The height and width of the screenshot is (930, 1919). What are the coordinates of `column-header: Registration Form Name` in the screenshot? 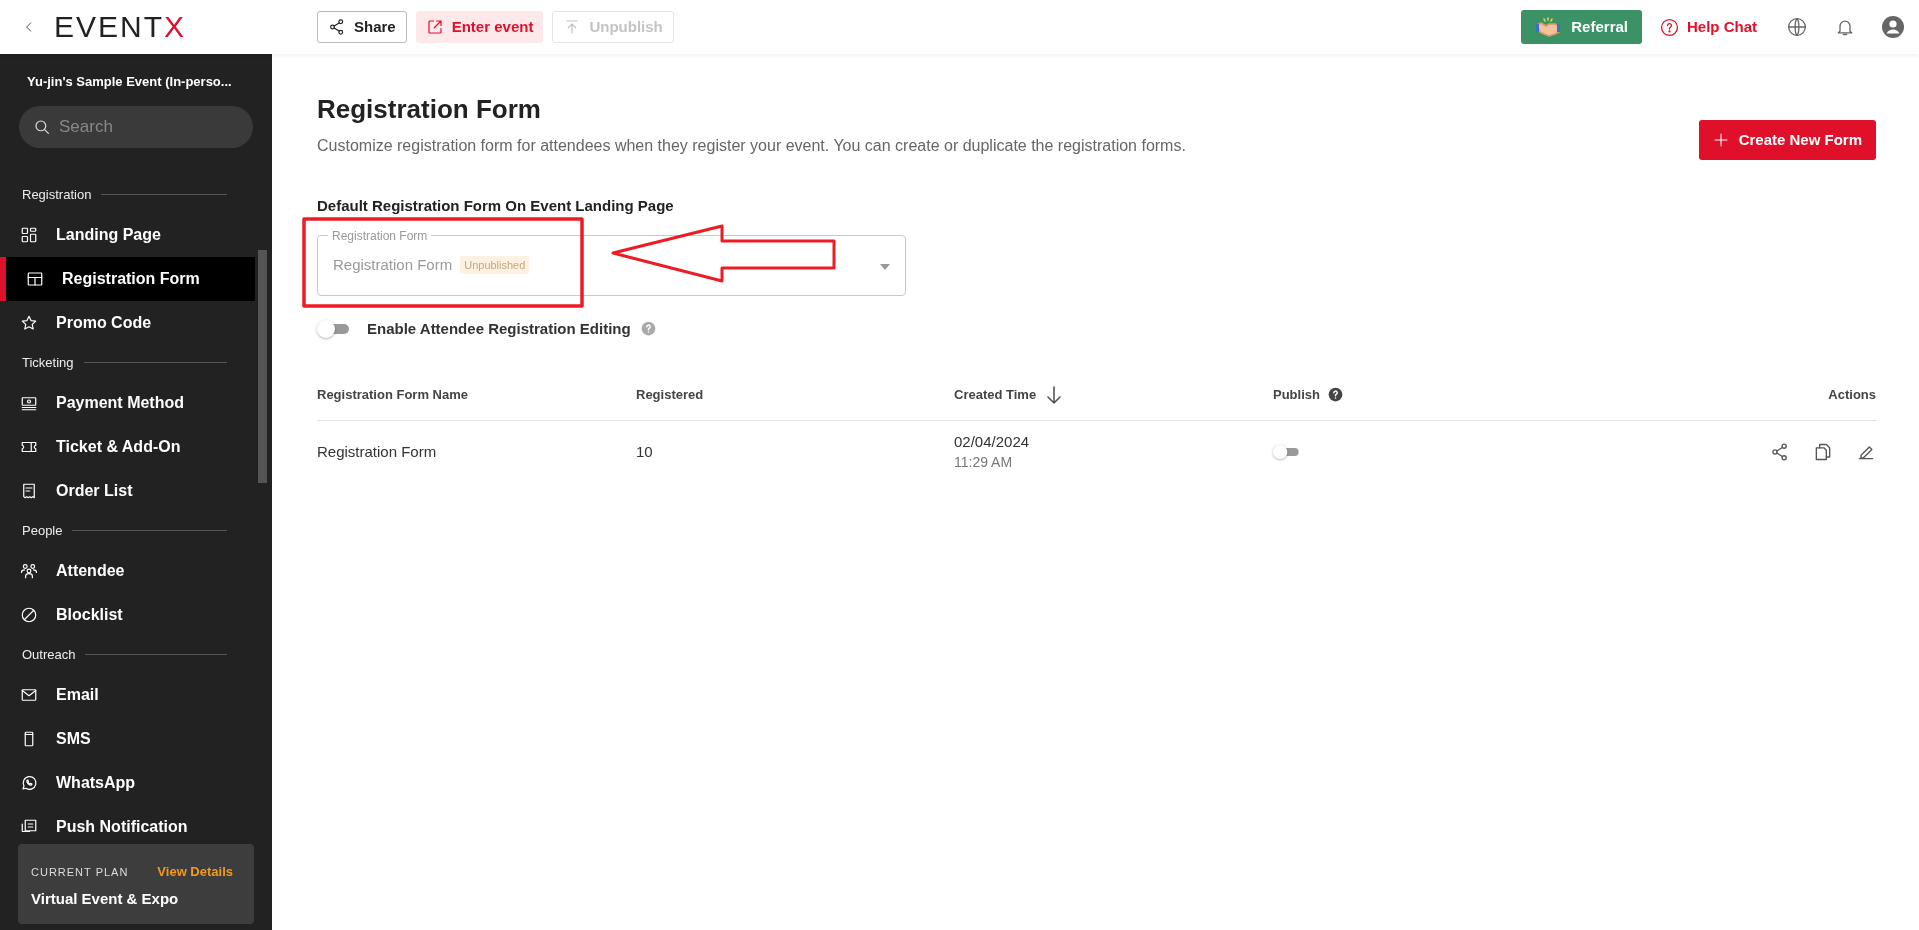 It's located at (393, 394).